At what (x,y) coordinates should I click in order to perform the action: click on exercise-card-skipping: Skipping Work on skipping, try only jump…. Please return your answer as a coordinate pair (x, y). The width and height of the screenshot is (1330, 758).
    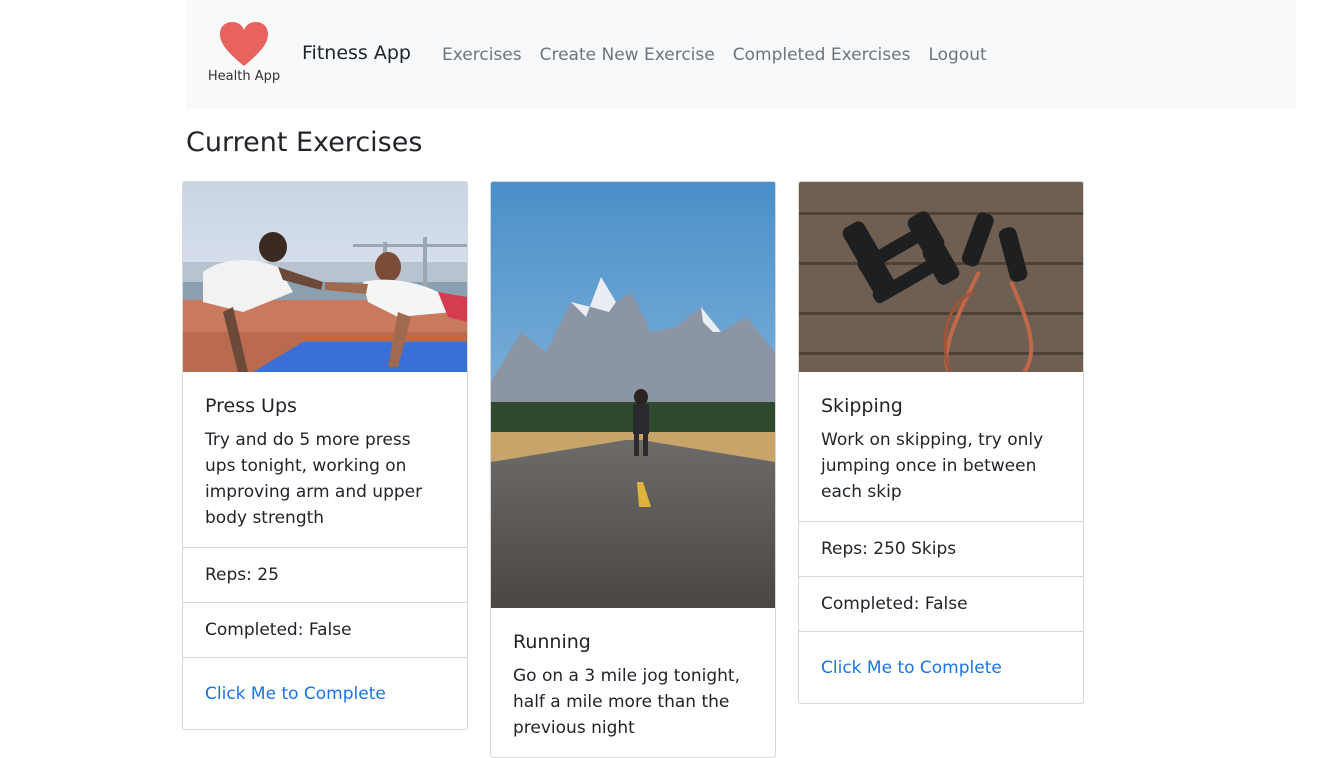
    Looking at the image, I should click on (941, 442).